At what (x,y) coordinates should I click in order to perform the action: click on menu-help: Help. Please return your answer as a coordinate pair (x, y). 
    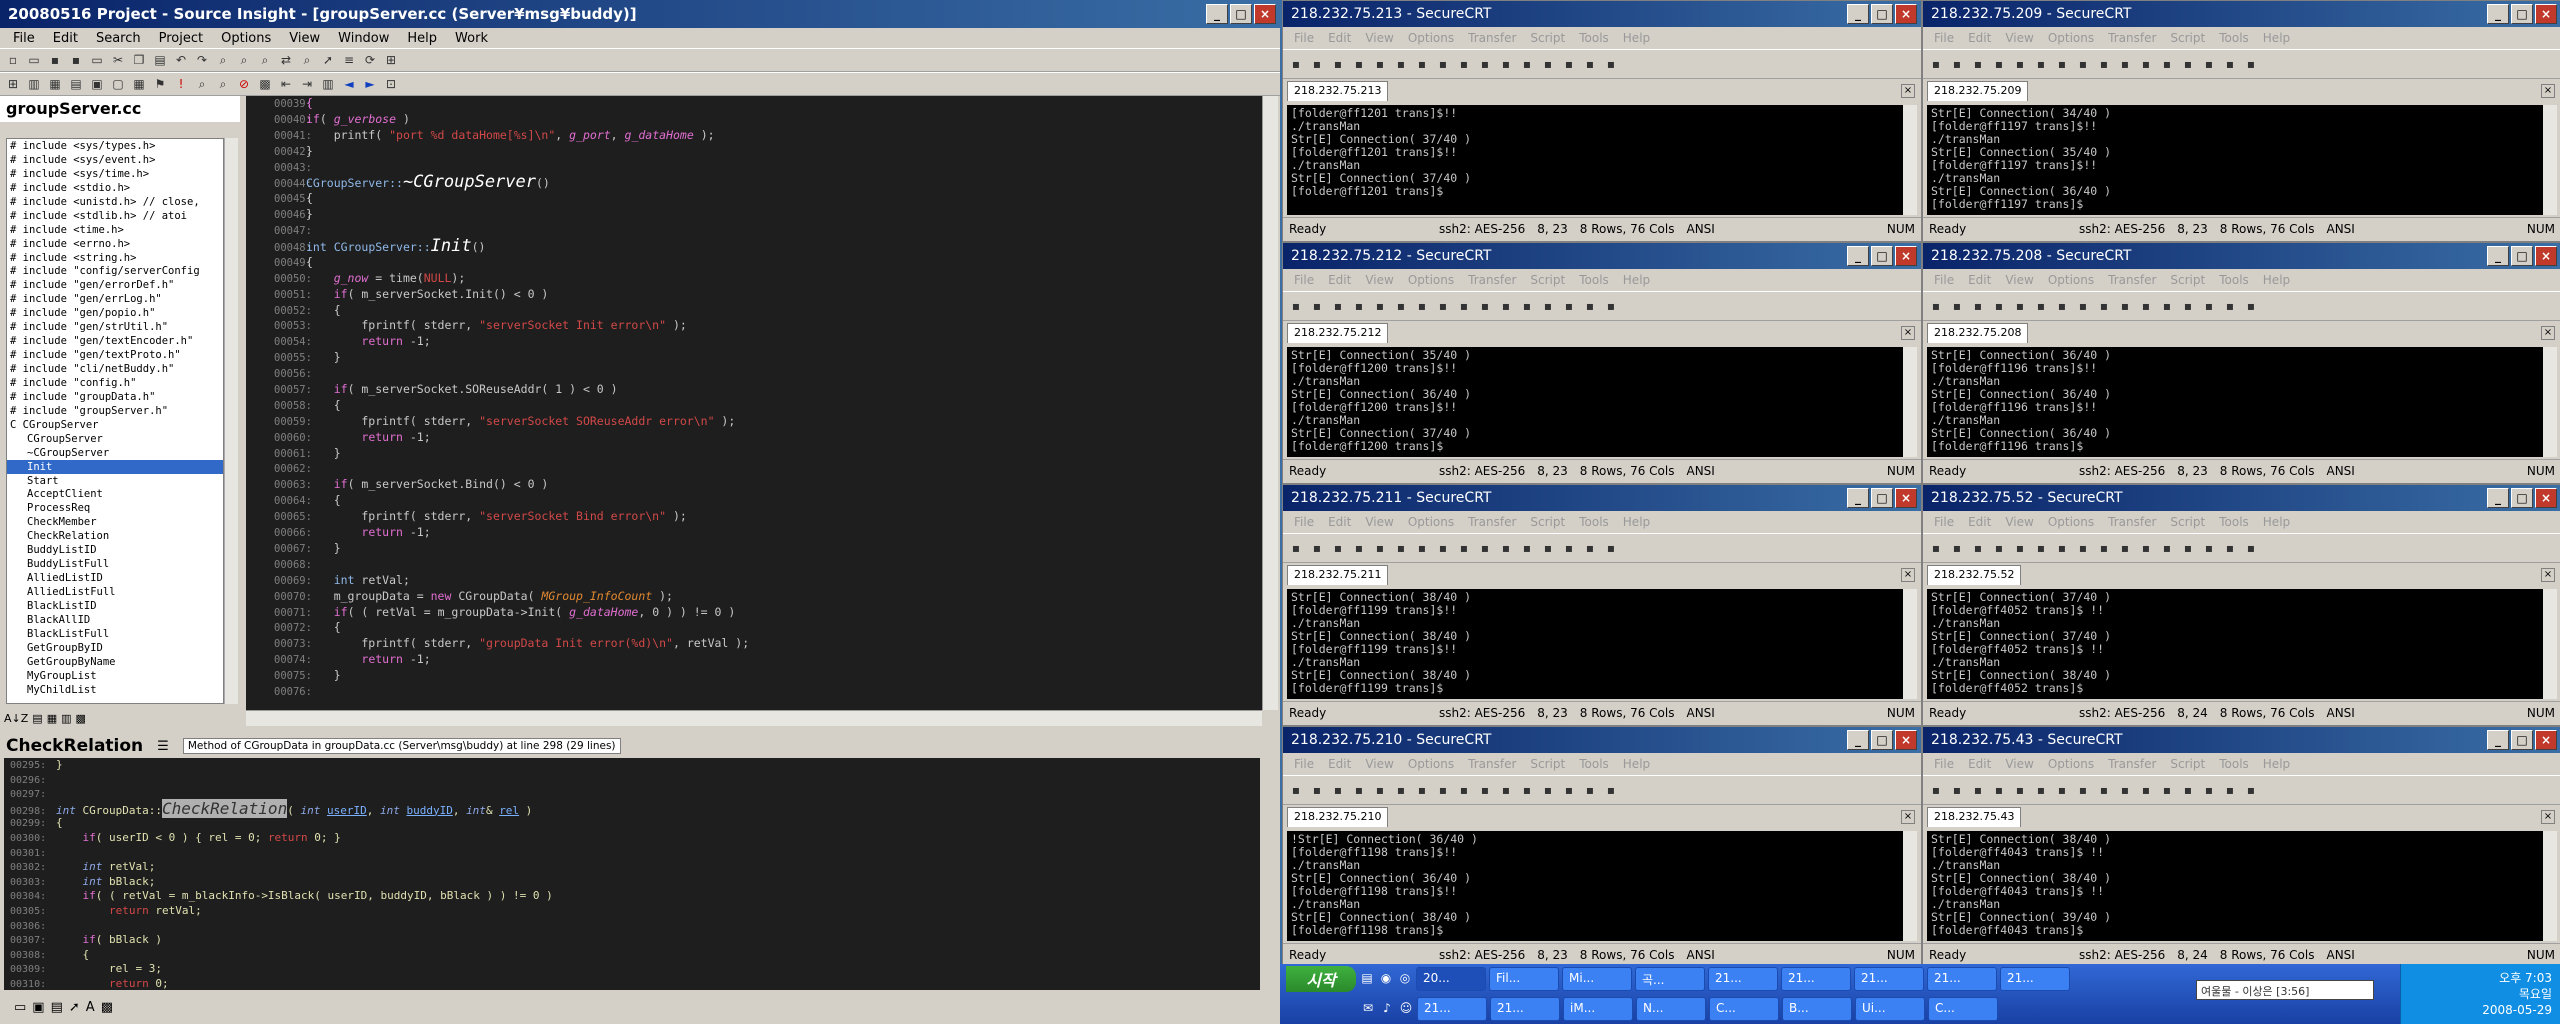
    Looking at the image, I should click on (422, 38).